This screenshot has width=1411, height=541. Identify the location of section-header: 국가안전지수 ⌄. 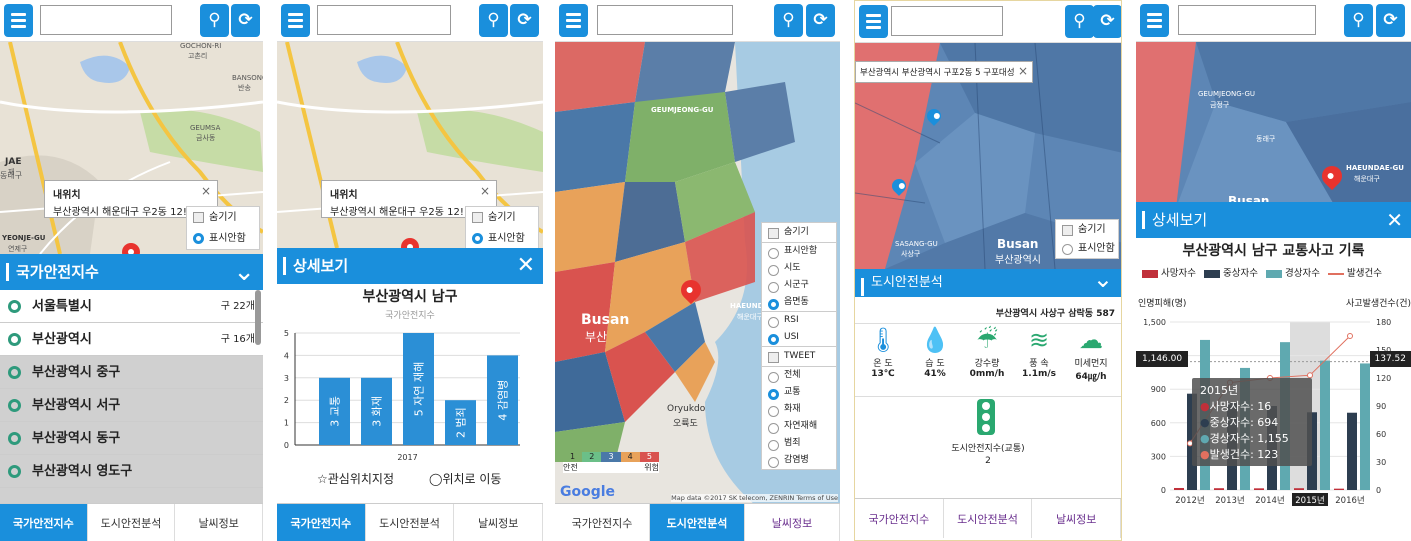
(131, 272).